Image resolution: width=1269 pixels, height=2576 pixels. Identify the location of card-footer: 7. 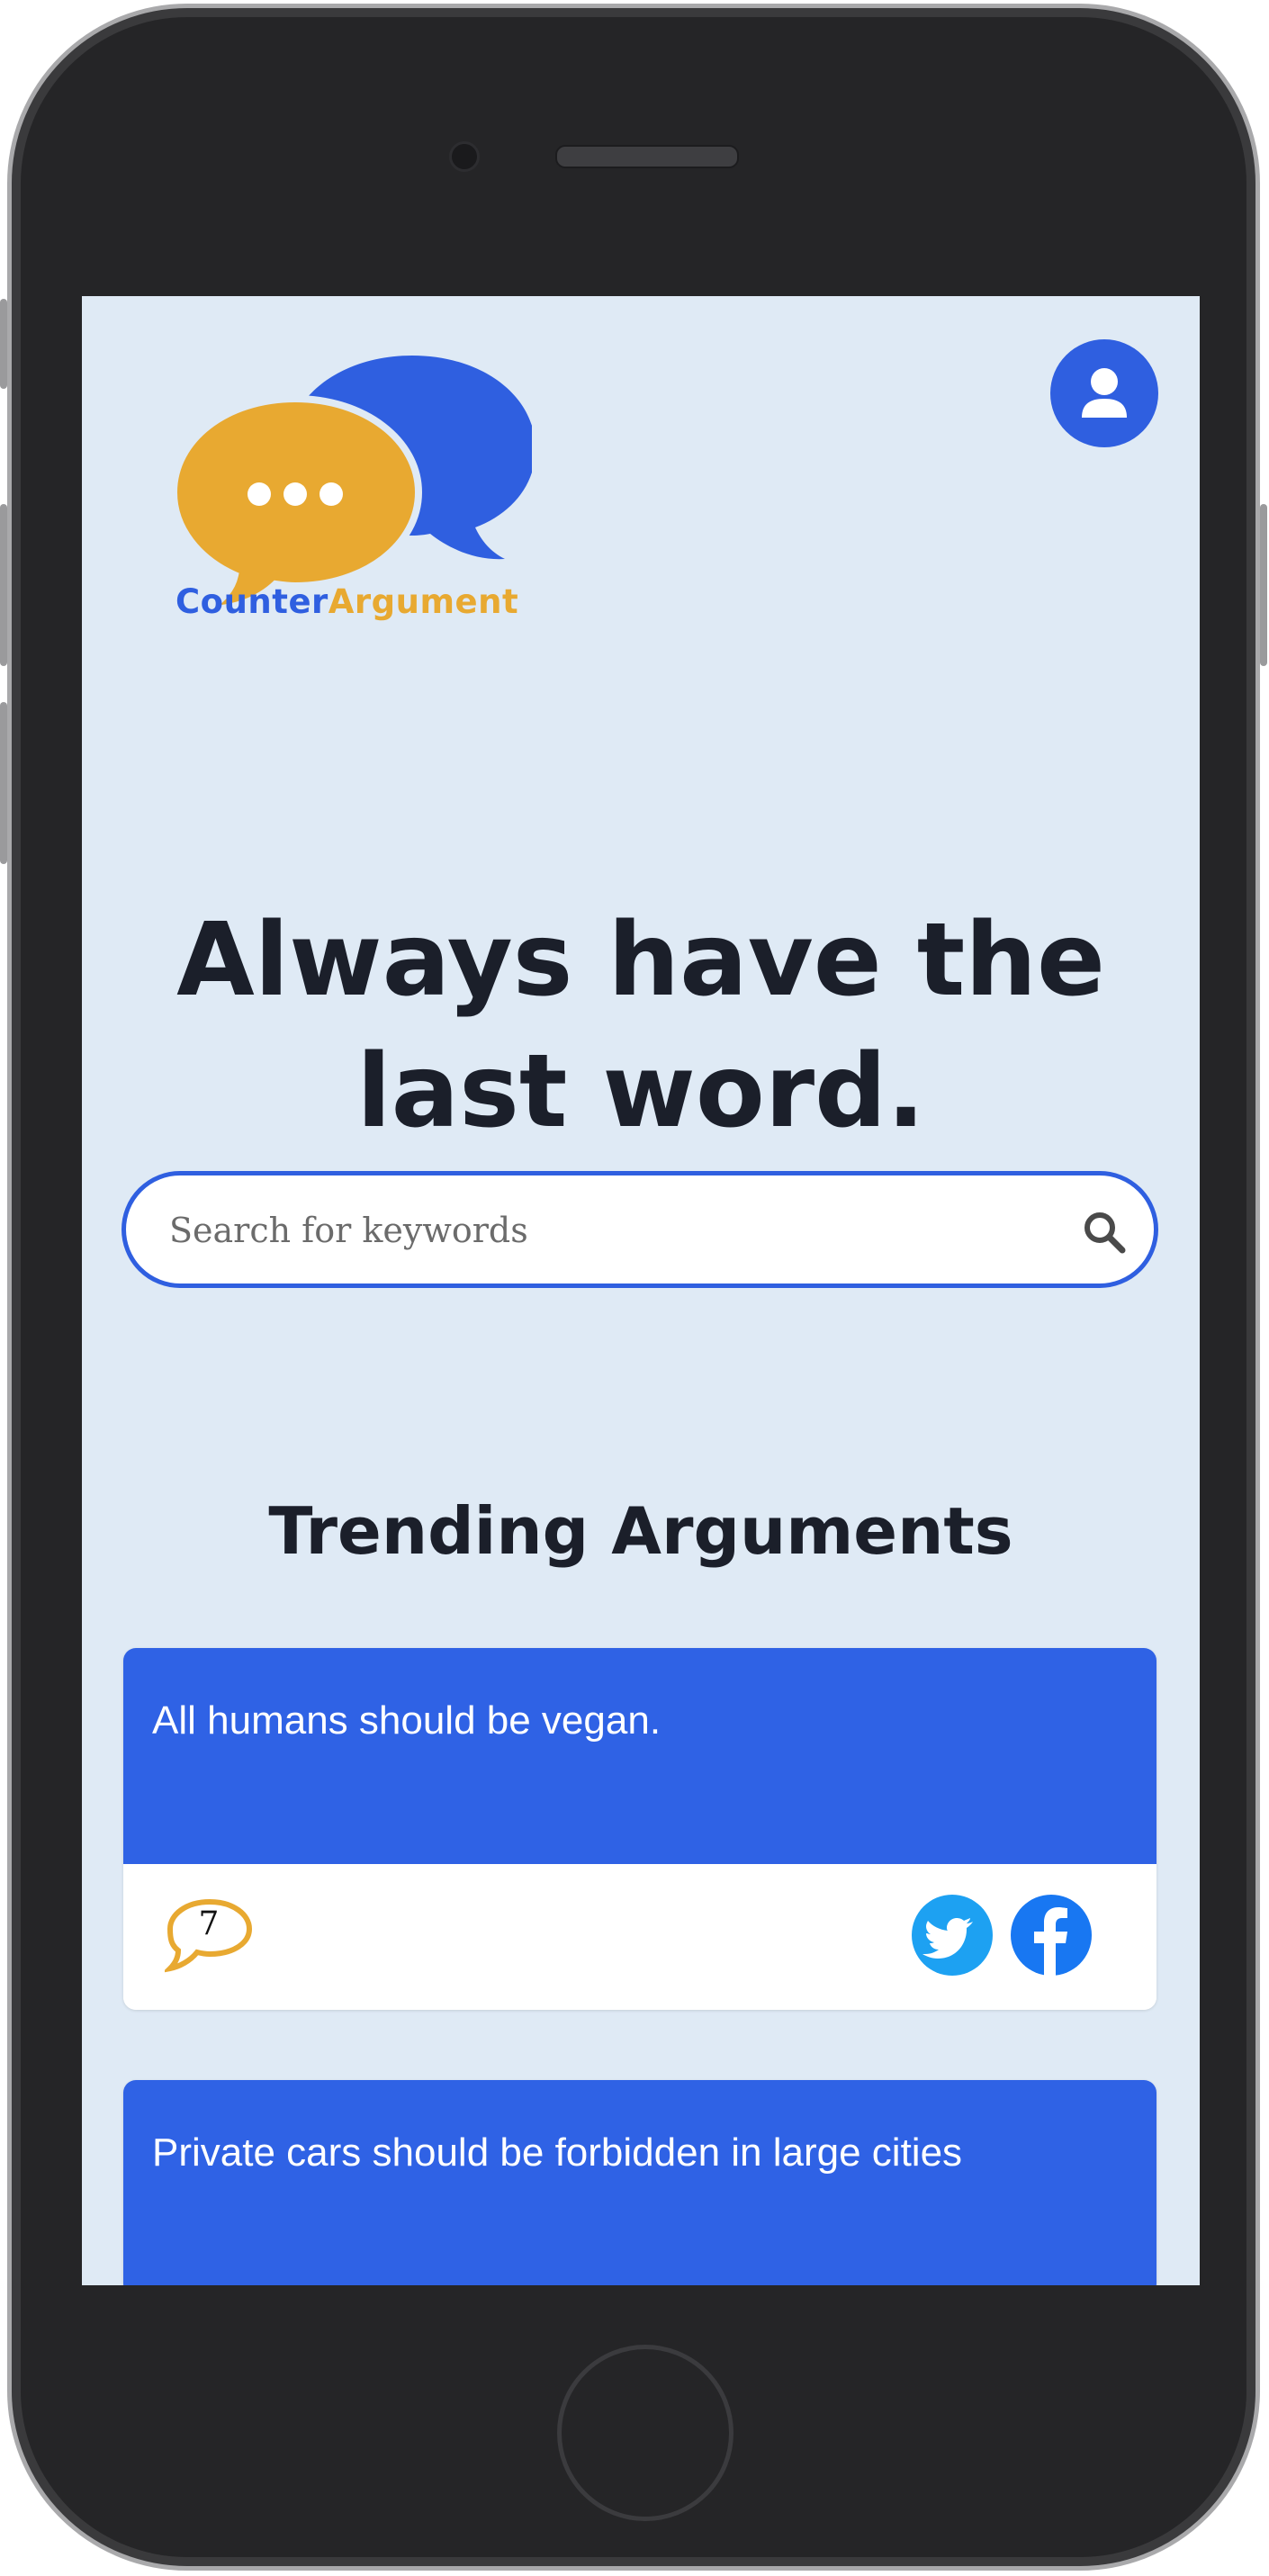
(639, 1937).